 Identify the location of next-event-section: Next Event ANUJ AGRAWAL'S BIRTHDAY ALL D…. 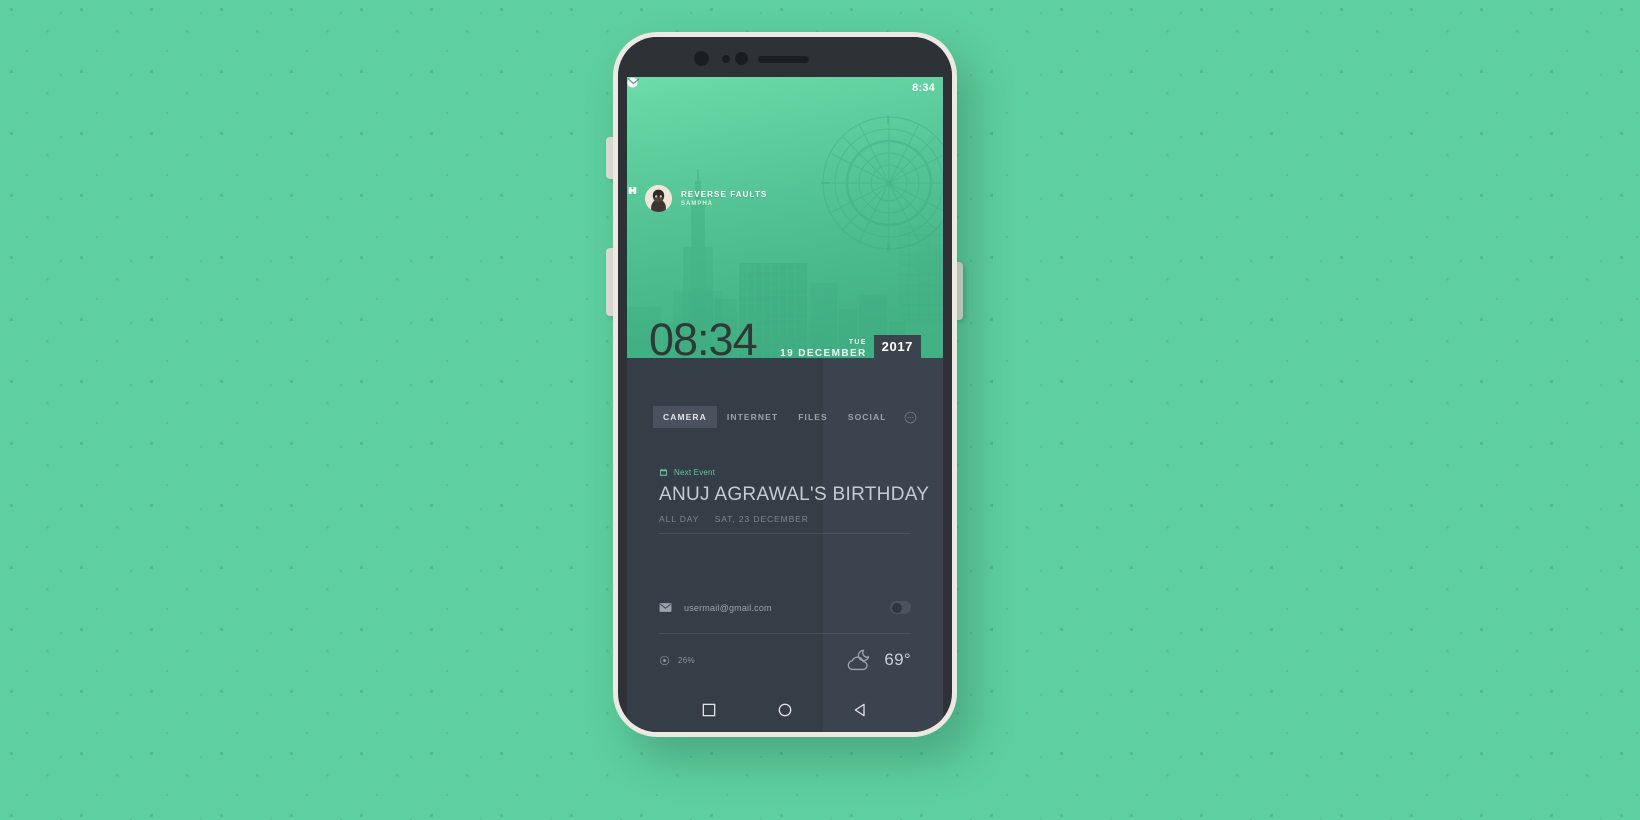
(785, 496).